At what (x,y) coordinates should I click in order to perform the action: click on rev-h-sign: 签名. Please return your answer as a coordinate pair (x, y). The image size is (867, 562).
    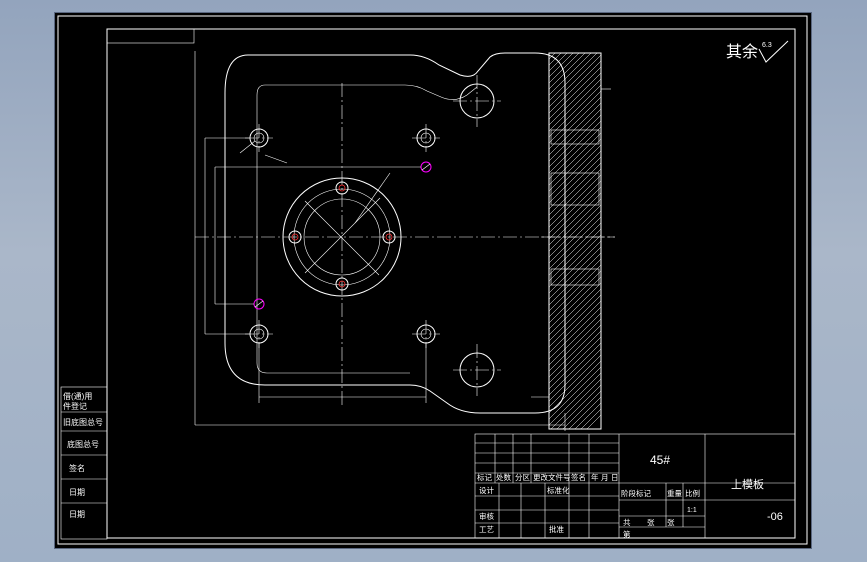
    Looking at the image, I should click on (578, 477).